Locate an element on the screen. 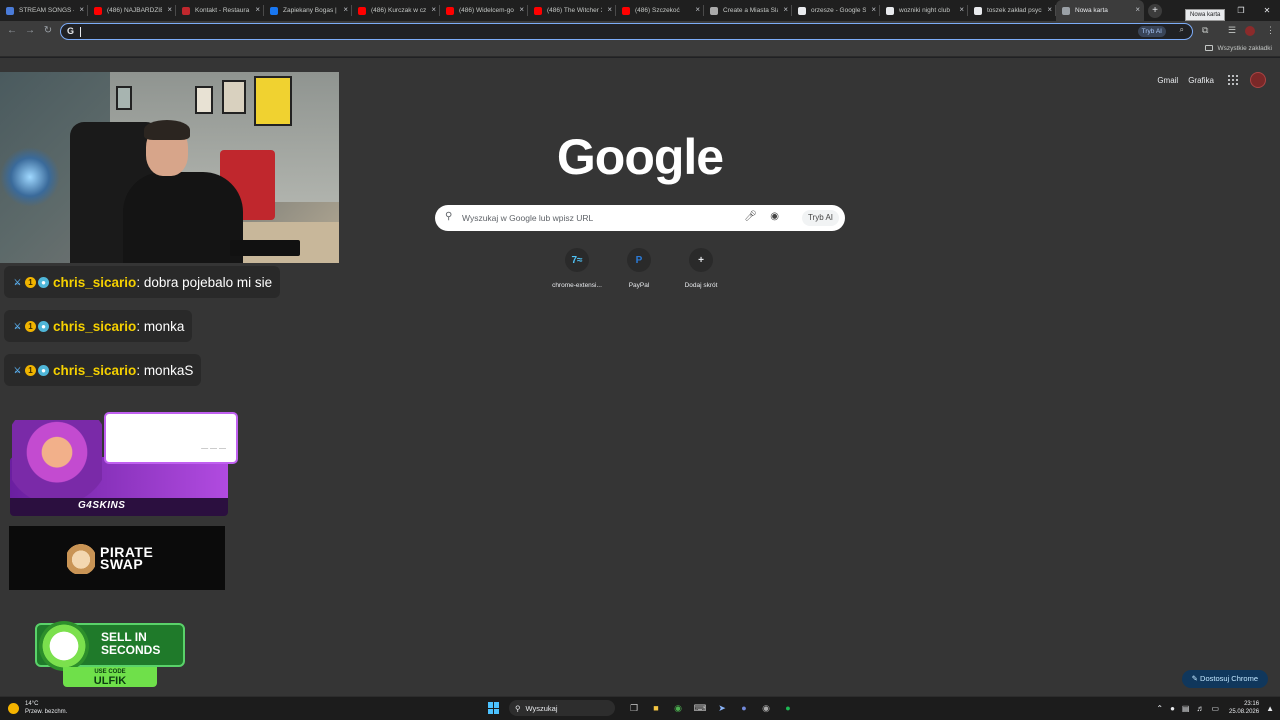  chat-text: : monka is located at coordinates (160, 326).